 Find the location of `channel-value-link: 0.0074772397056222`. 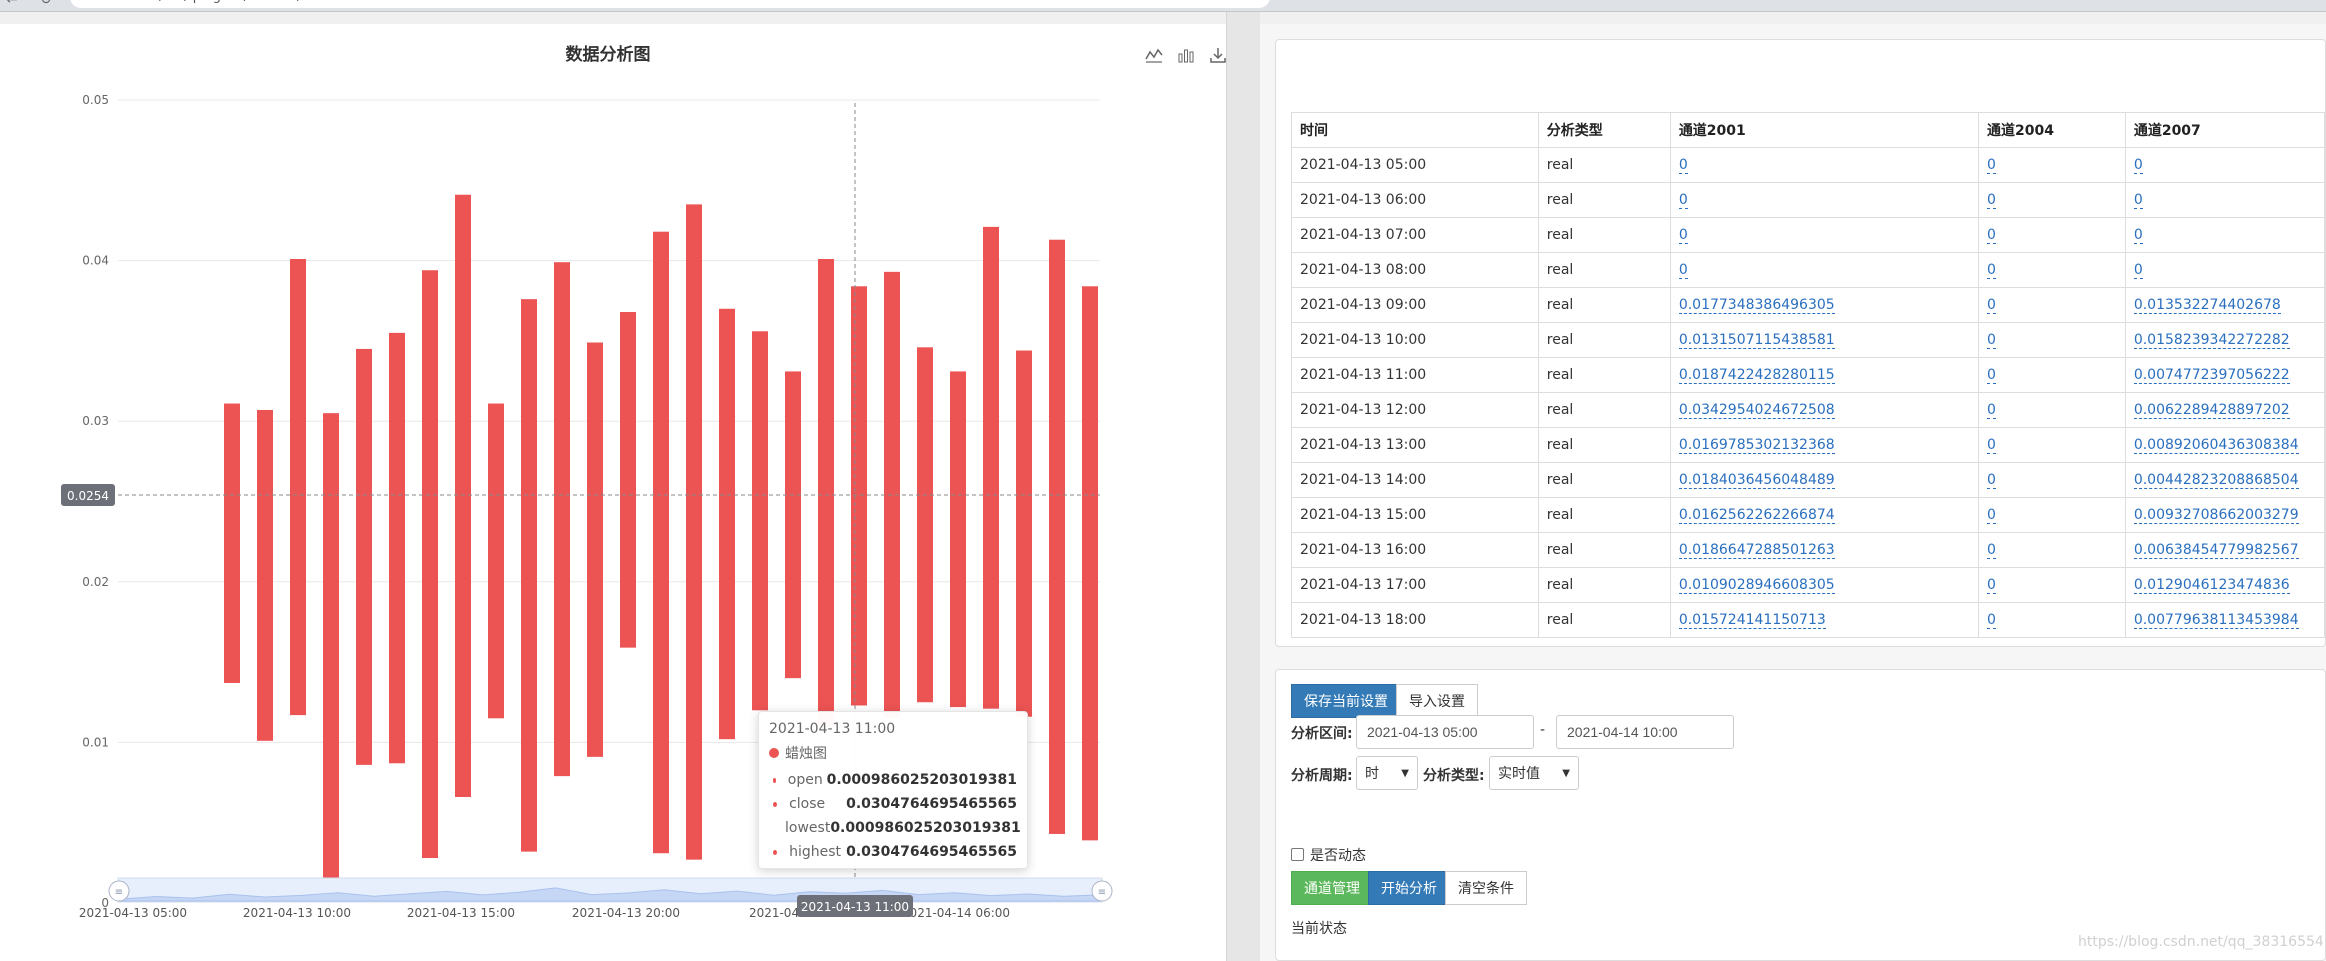

channel-value-link: 0.0074772397056222 is located at coordinates (2224, 375).